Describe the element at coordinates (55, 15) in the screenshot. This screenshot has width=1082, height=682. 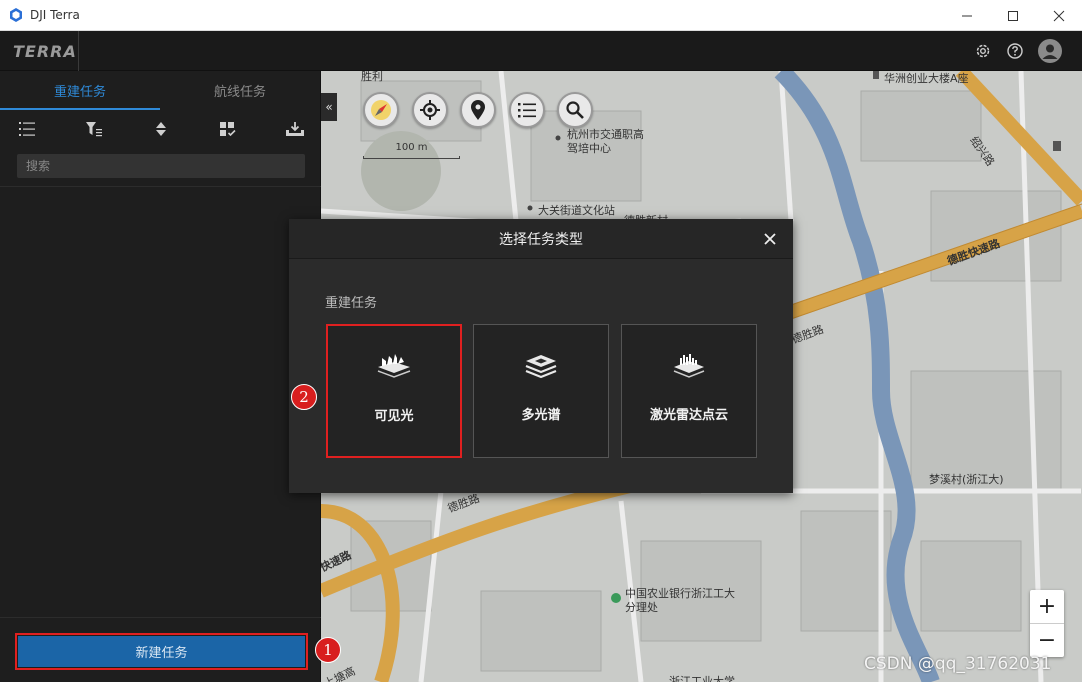
I see `window-title: DJI Terra` at that location.